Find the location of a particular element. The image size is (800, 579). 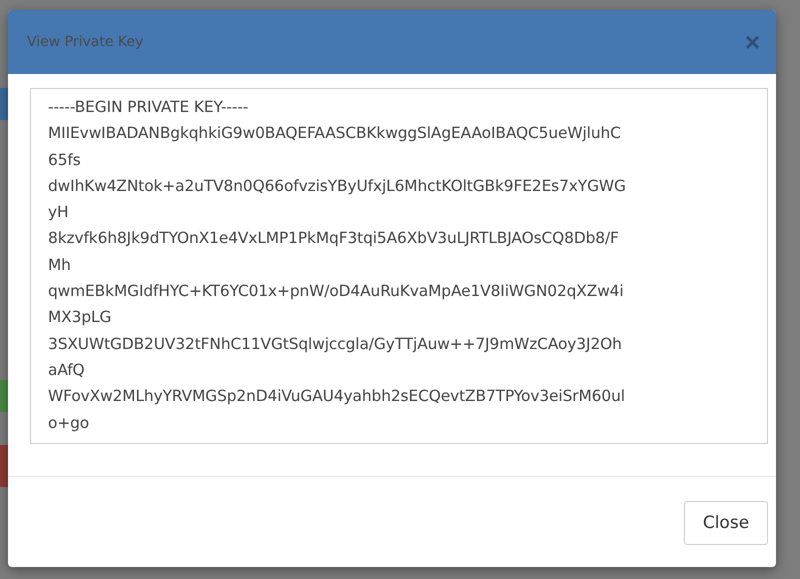

dialog-title: View Private Key is located at coordinates (85, 42).